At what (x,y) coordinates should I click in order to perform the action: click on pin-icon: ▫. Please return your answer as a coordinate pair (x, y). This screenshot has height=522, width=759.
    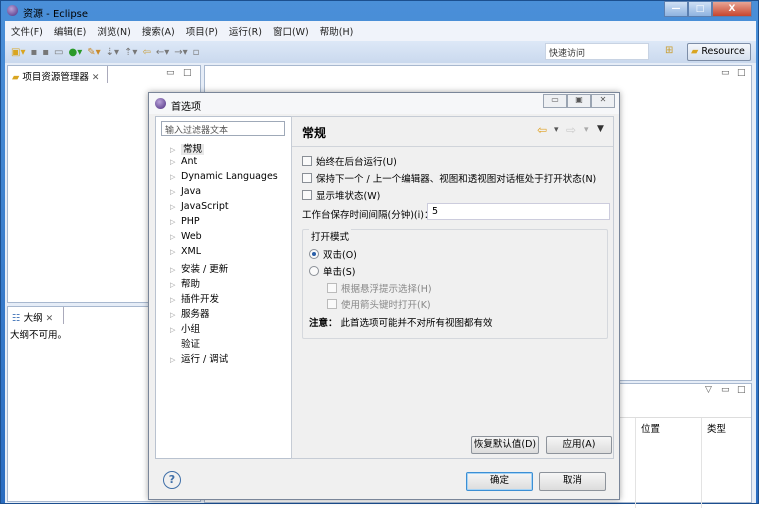
    Looking at the image, I should click on (196, 52).